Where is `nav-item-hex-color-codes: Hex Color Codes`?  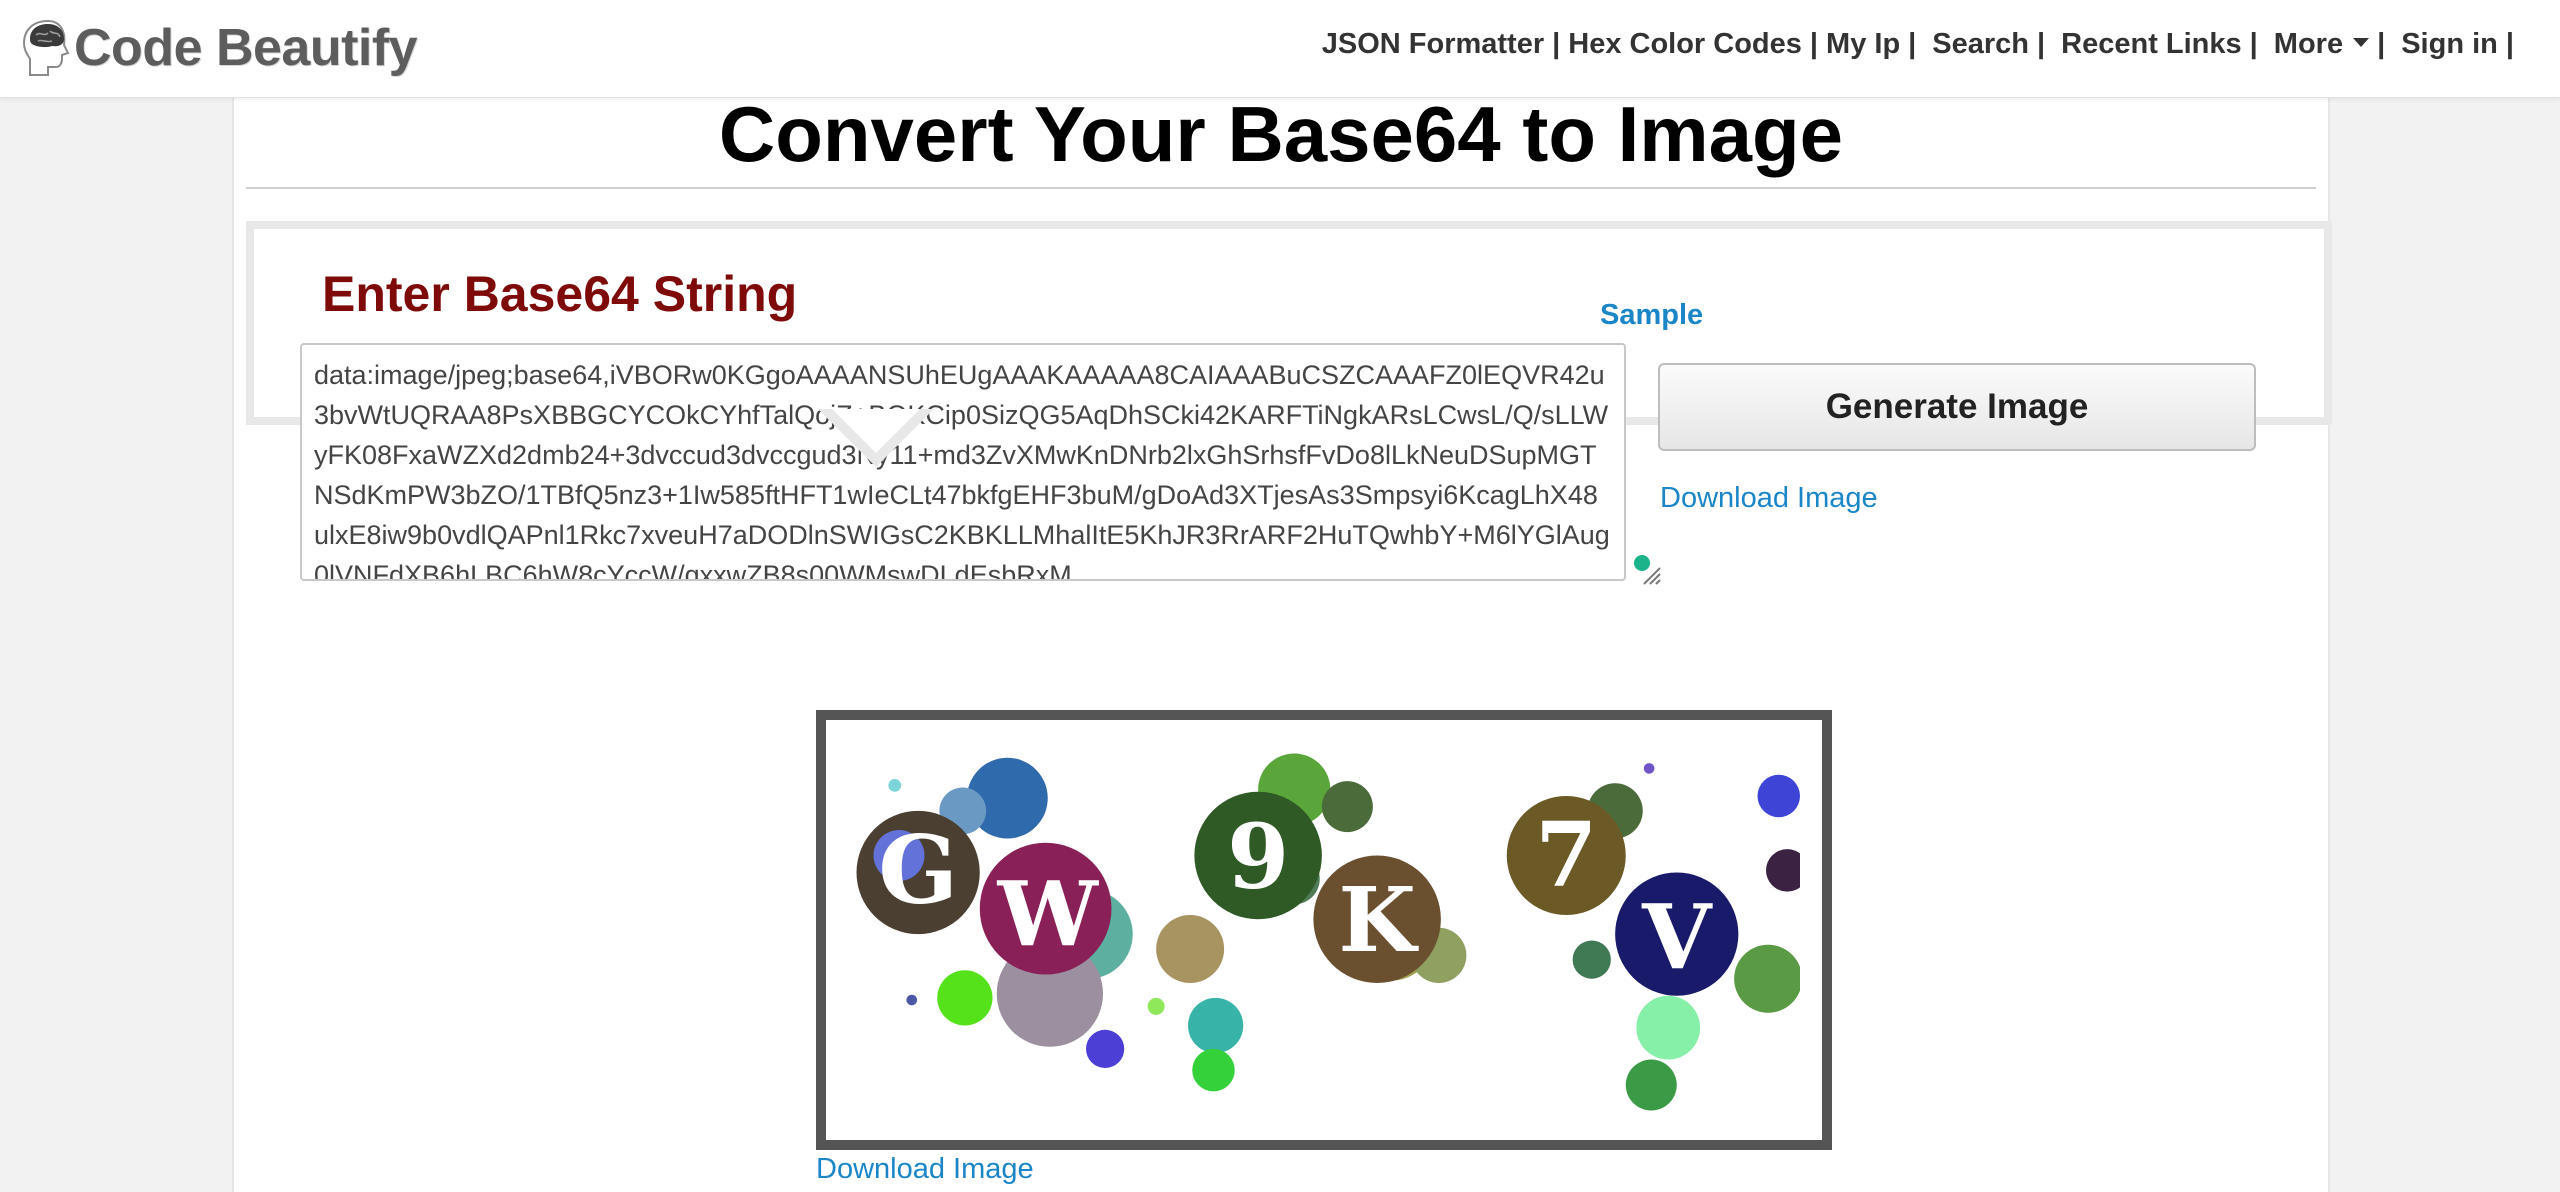
nav-item-hex-color-codes: Hex Color Codes is located at coordinates (1685, 44).